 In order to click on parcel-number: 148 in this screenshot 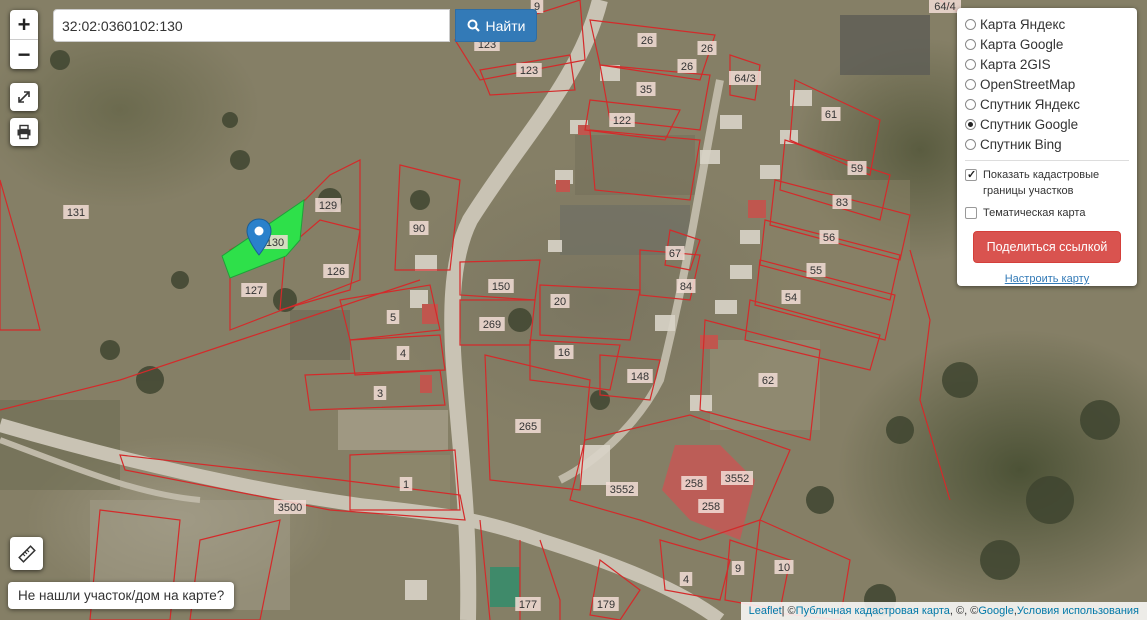, I will do `click(640, 377)`.